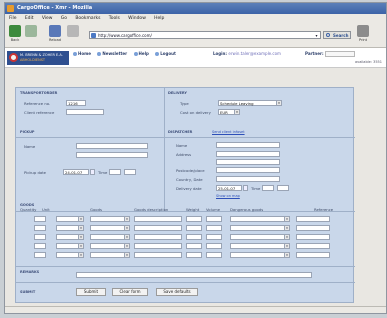  I want to click on disp-delivery-field: 25-01-07, so click(229, 188).